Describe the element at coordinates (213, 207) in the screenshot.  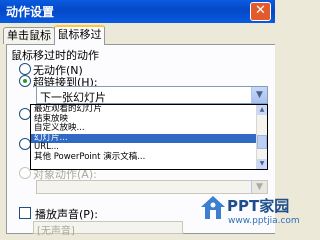
I see `logo-icon` at that location.